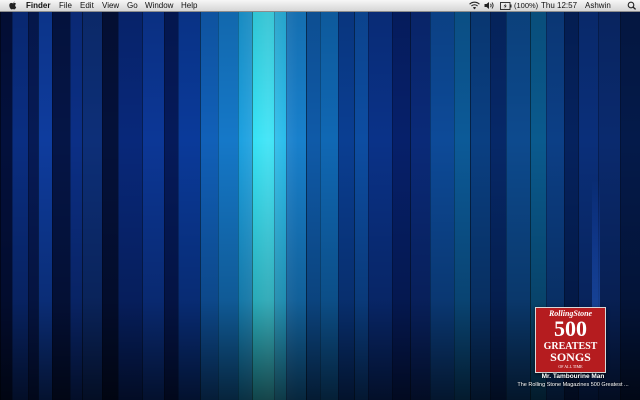 This screenshot has height=400, width=640. What do you see at coordinates (13, 7) in the screenshot?
I see `apple-icon` at bounding box center [13, 7].